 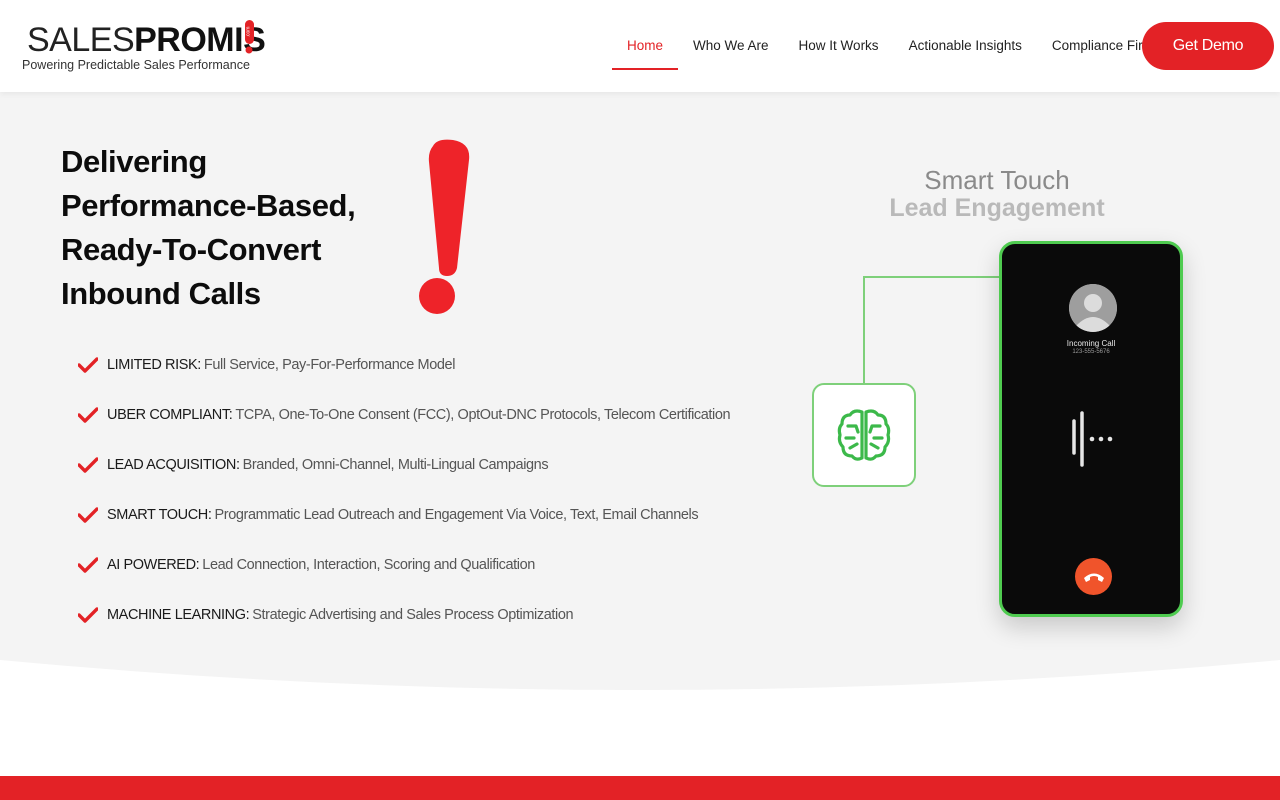 What do you see at coordinates (444, 226) in the screenshot?
I see `exclamation-graphic-icon` at bounding box center [444, 226].